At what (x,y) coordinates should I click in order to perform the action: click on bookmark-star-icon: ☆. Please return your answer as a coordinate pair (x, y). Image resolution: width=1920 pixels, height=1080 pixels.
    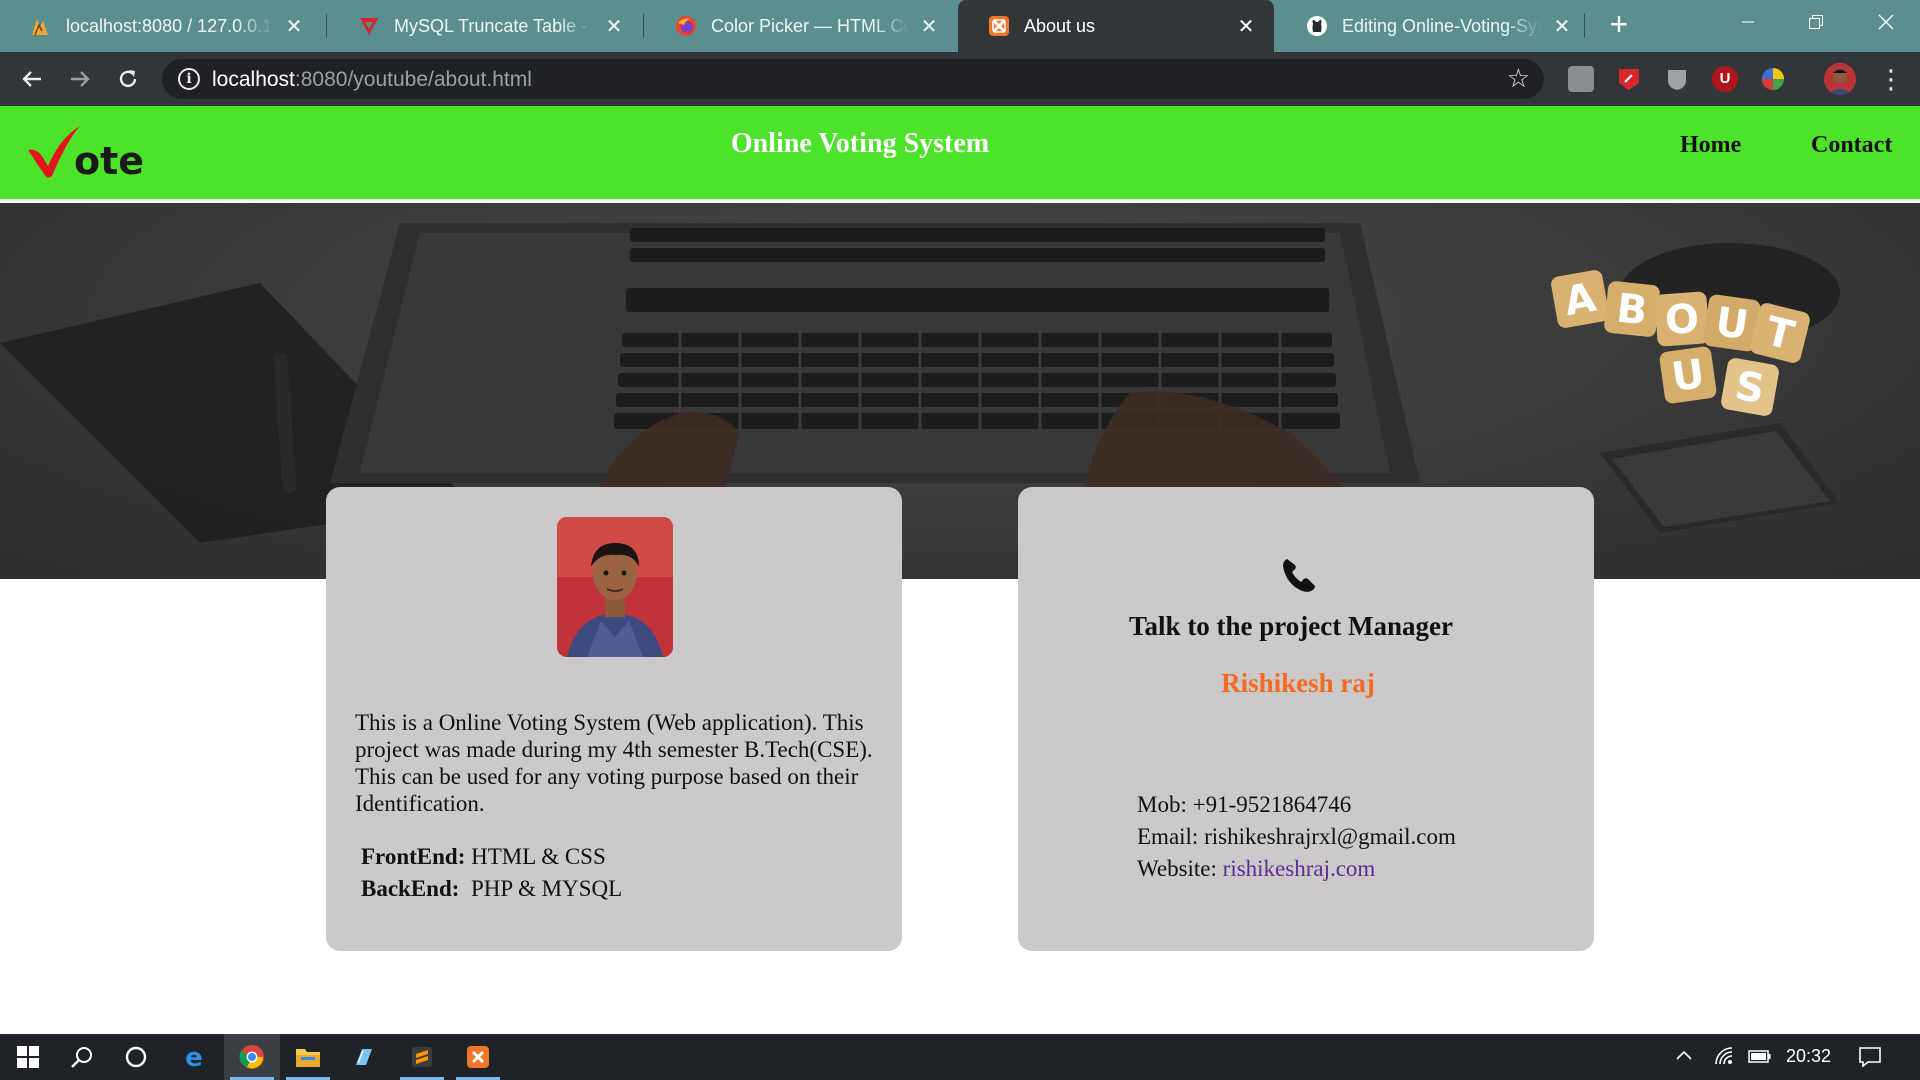
    Looking at the image, I should click on (1518, 78).